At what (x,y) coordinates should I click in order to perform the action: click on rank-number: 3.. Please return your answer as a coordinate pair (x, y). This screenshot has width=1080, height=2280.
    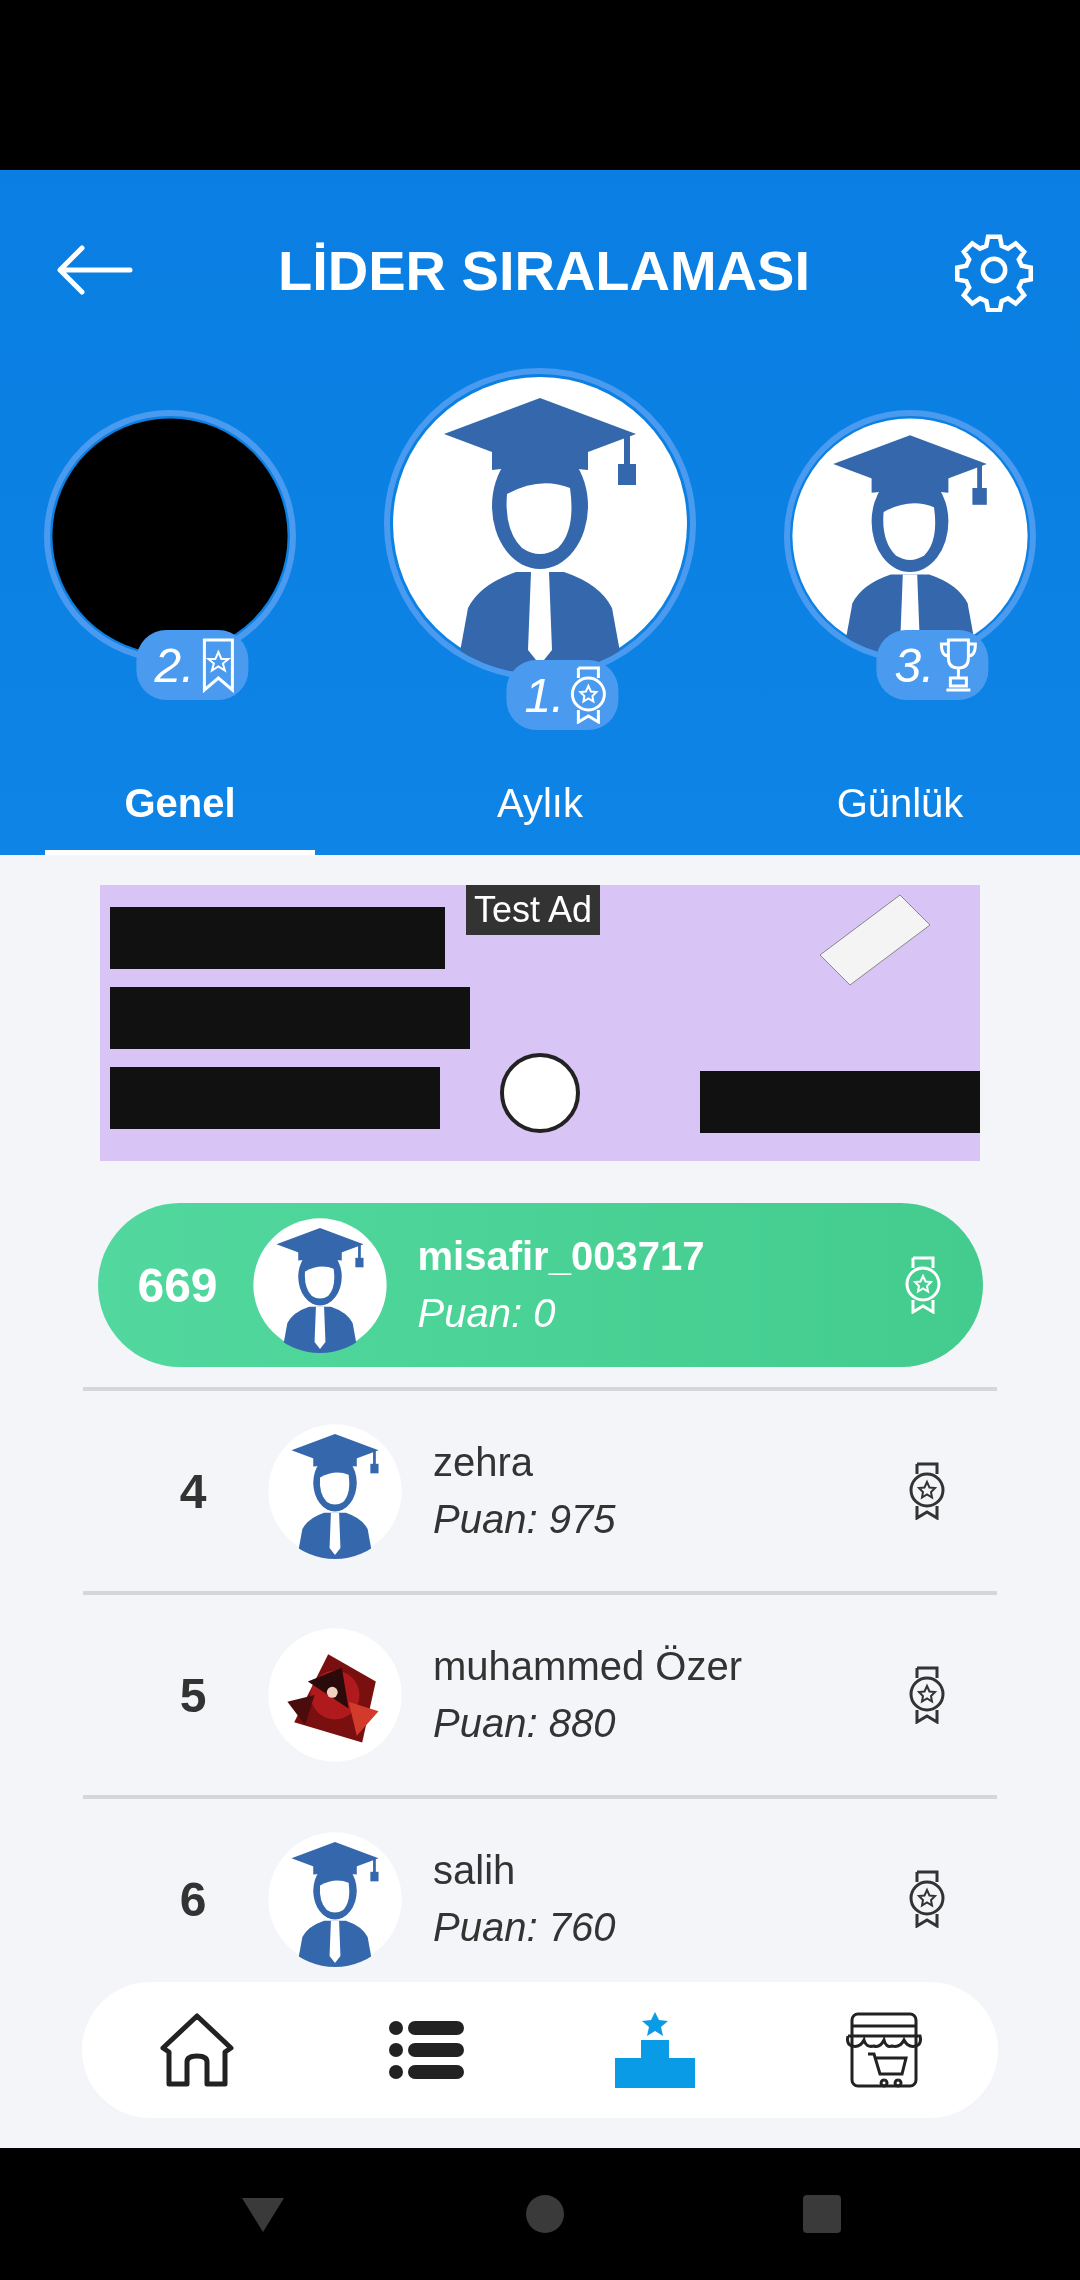
    Looking at the image, I should click on (914, 665).